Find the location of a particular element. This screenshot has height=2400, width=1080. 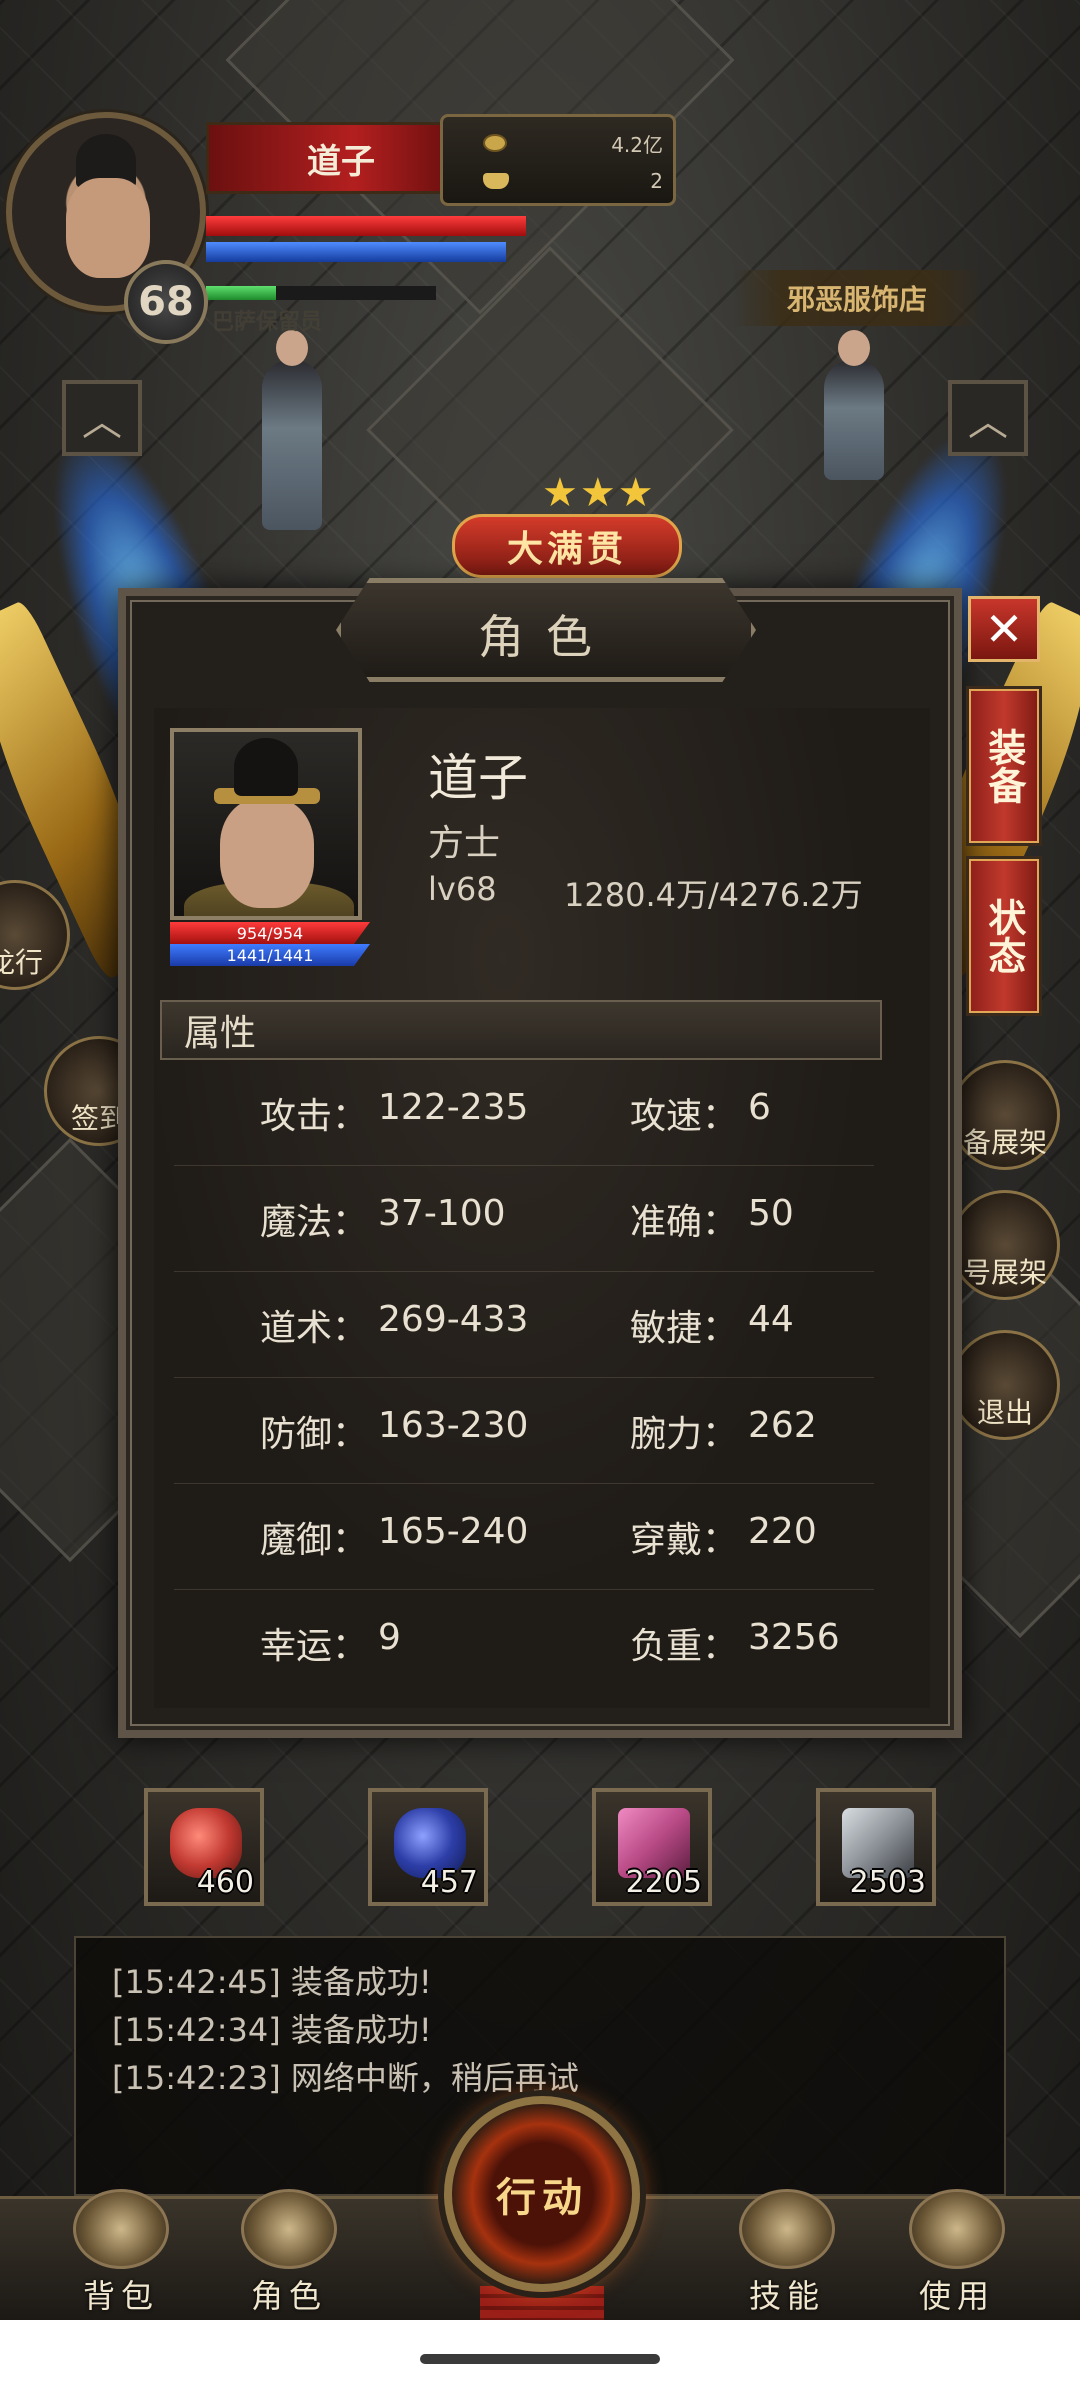

attribute-carry-weight: 负重： 3256 is located at coordinates (735, 1642).